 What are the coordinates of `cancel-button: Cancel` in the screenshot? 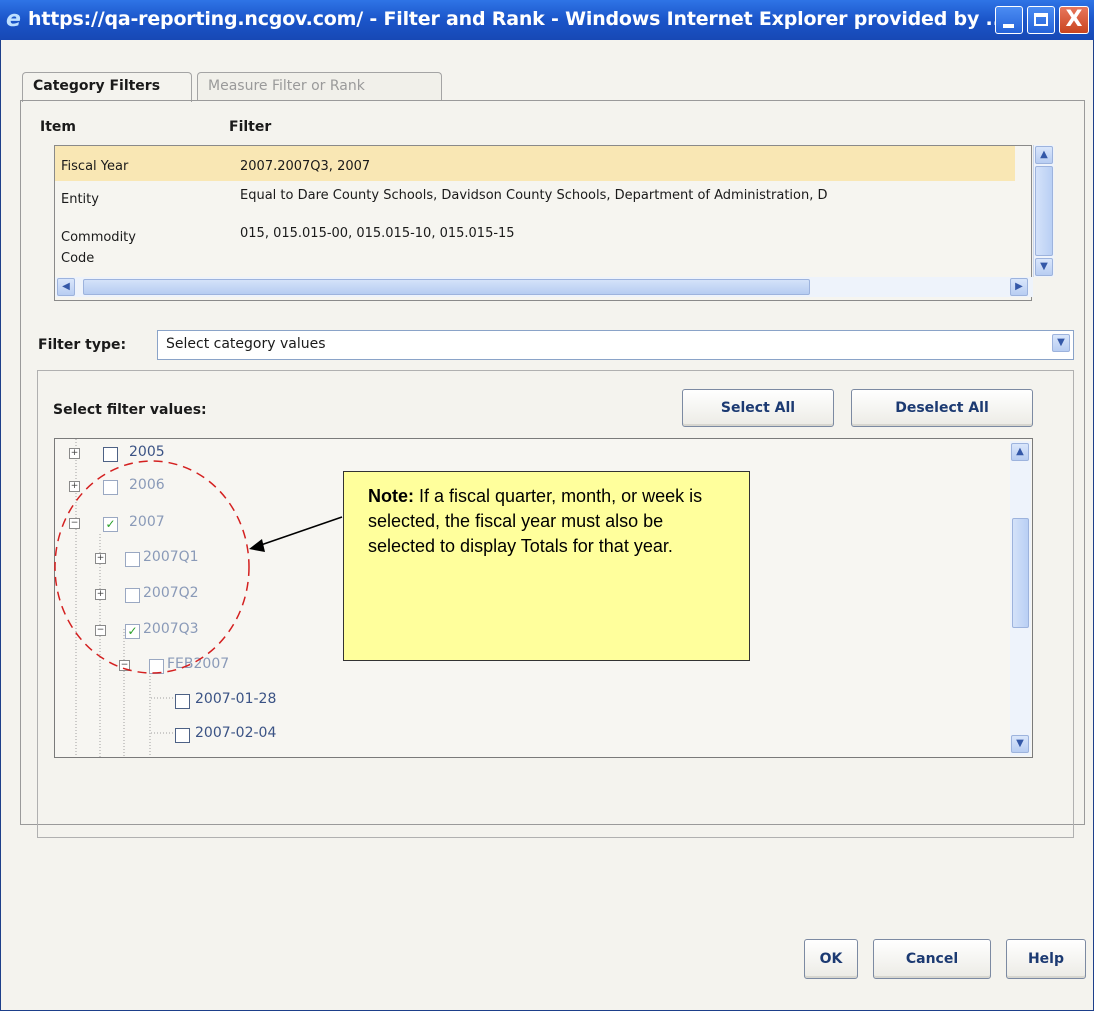 It's located at (932, 959).